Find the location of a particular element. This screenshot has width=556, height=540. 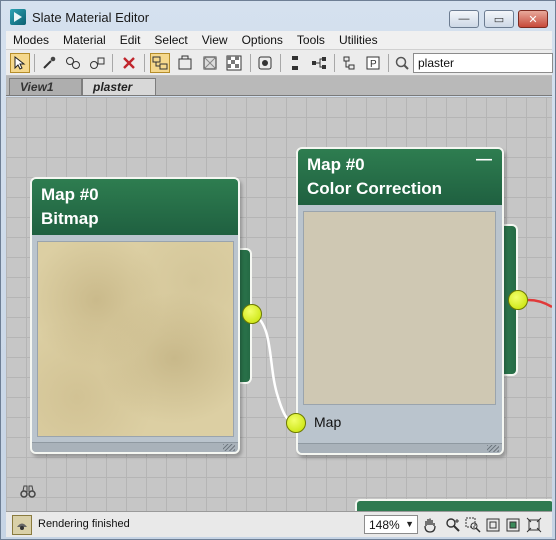

select-tool-icon is located at coordinates (20, 63).